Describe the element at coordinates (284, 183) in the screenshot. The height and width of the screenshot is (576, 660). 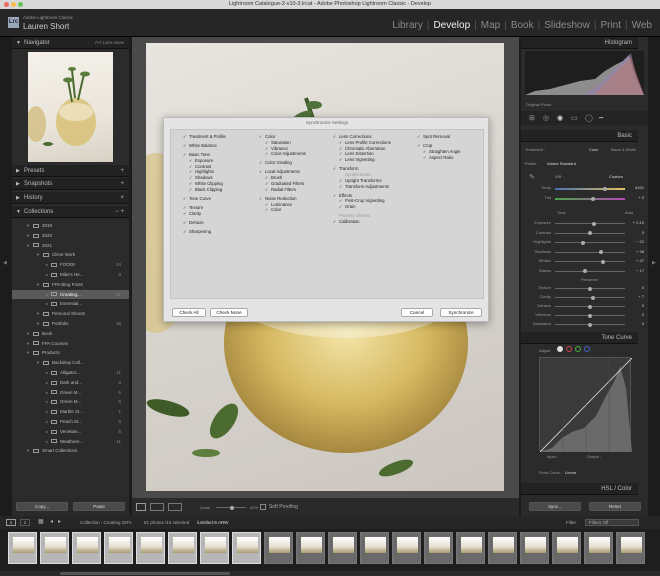
I see `sync-option-checkbox: ✓ Graduated Filters` at that location.